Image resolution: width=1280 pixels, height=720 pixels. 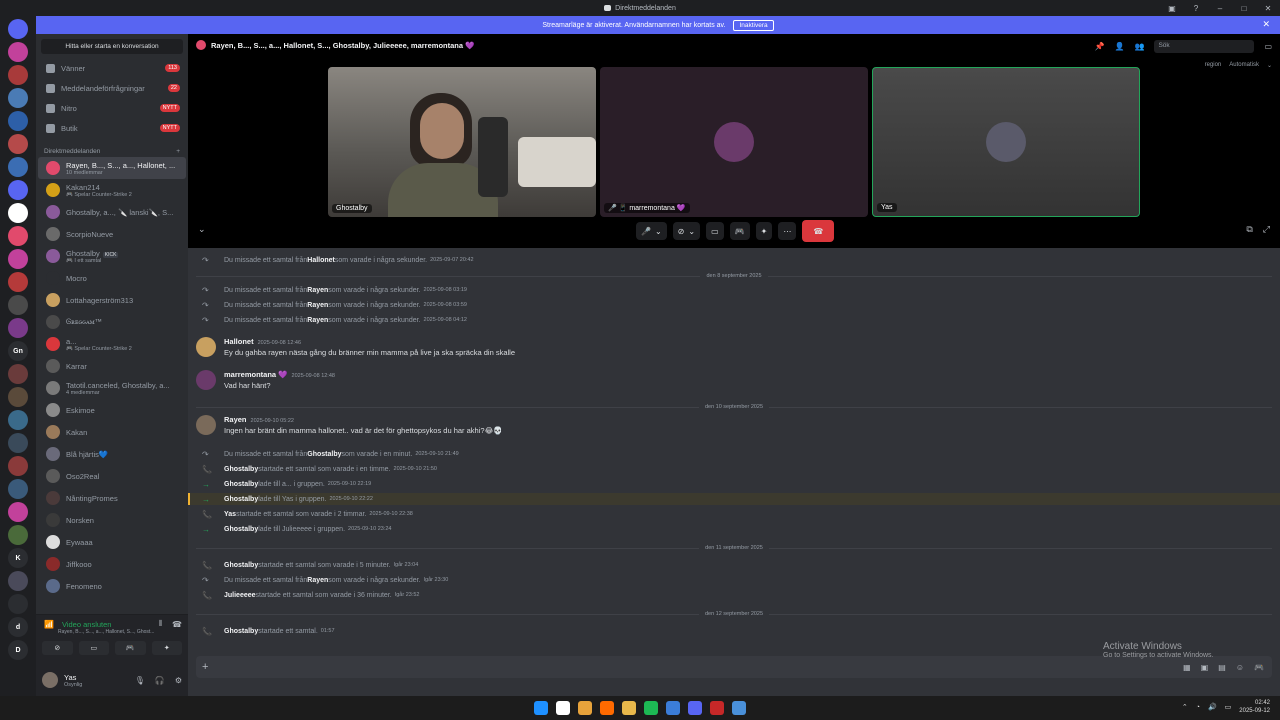 What do you see at coordinates (140, 680) in the screenshot?
I see `microphone-icon: 🎙` at bounding box center [140, 680].